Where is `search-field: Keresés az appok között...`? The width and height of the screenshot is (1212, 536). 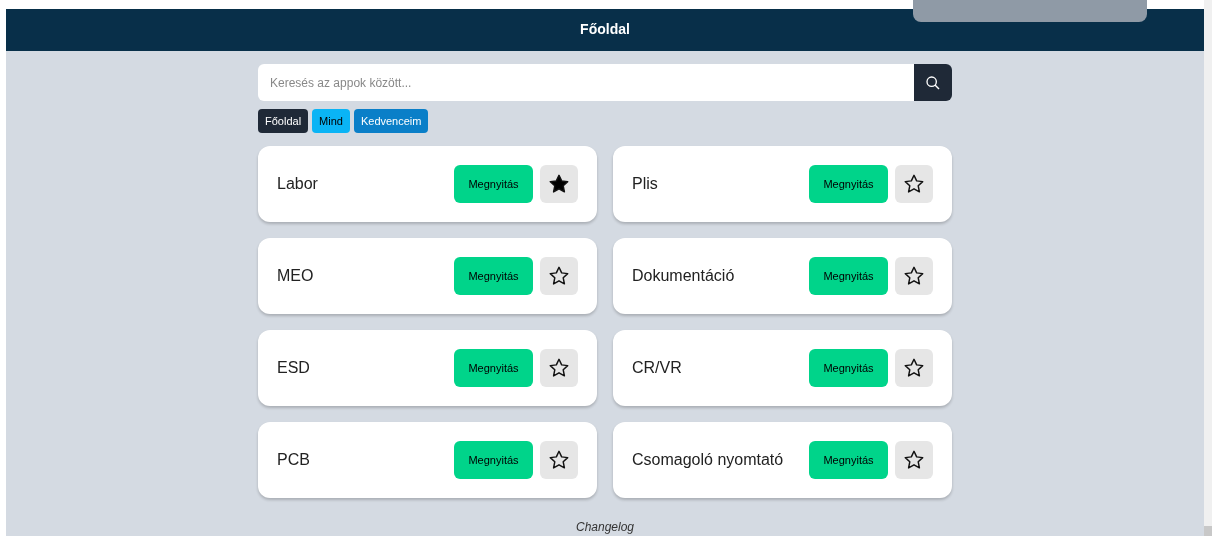 search-field: Keresés az appok között... is located at coordinates (586, 82).